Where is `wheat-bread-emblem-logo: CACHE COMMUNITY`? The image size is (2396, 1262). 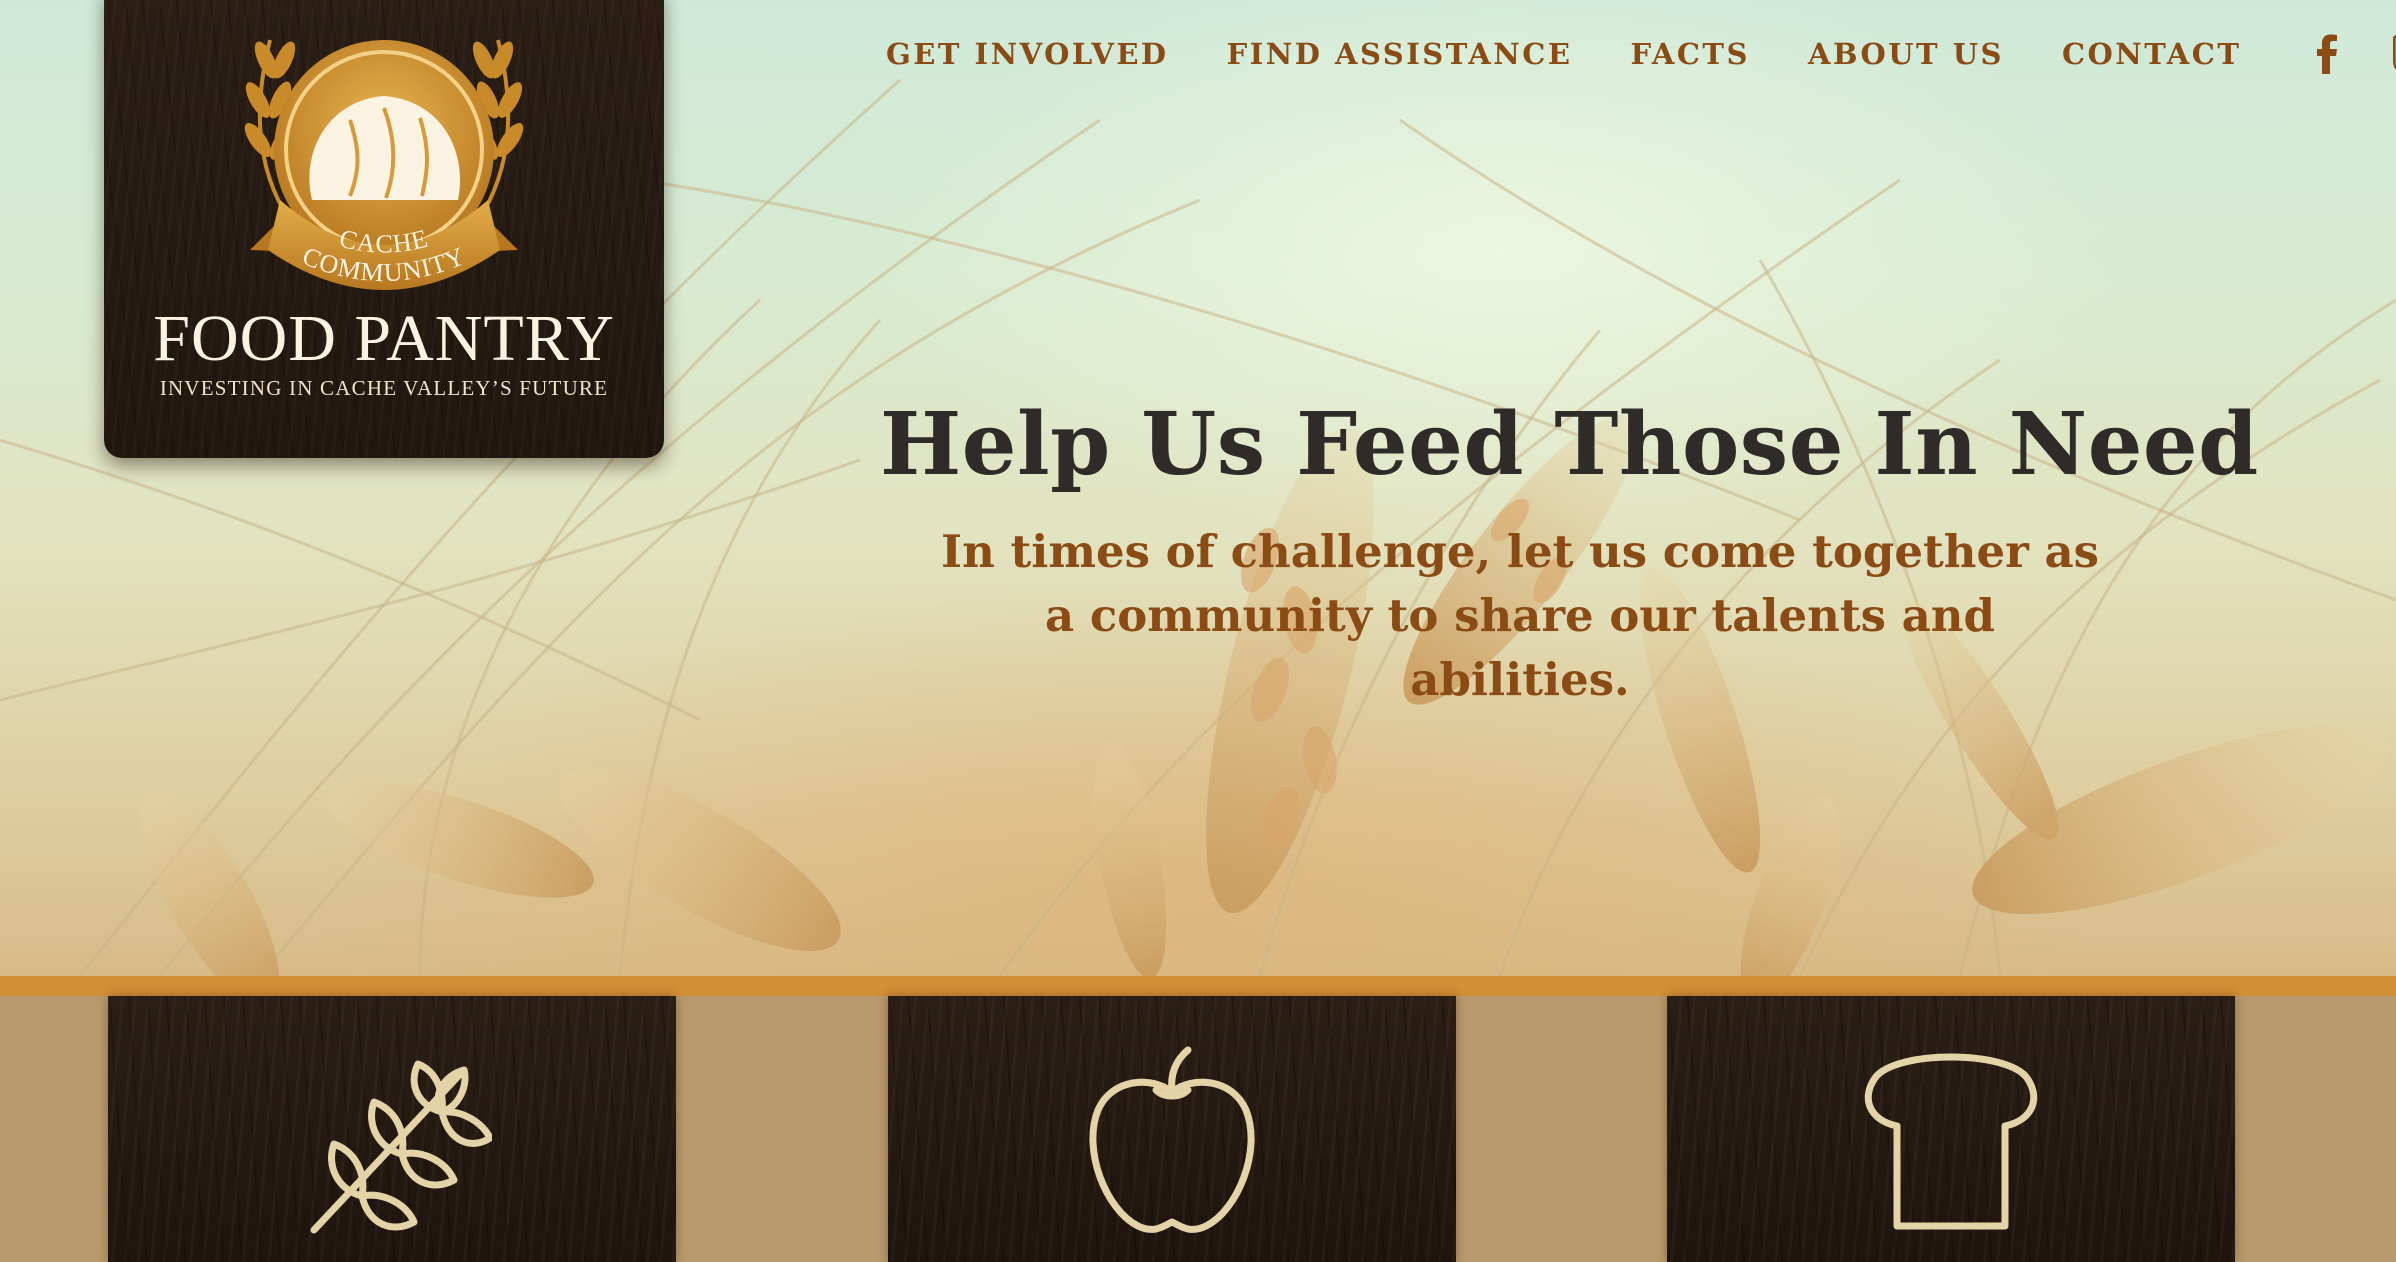
wheat-bread-emblem-logo: CACHE COMMUNITY is located at coordinates (384, 164).